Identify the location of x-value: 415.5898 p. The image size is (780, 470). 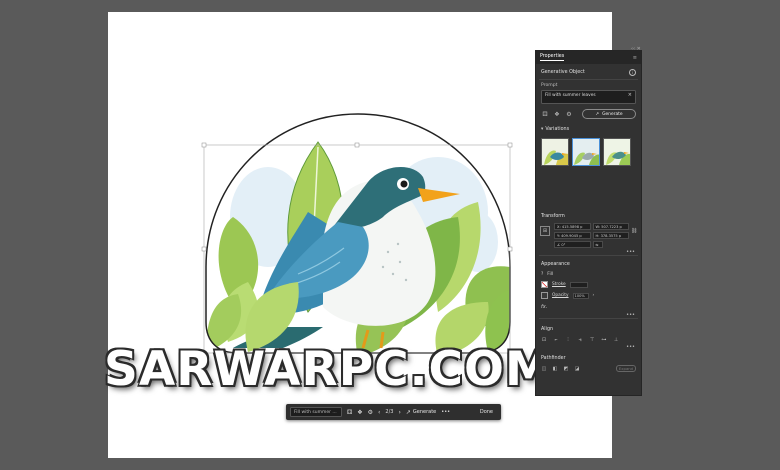
(572, 227).